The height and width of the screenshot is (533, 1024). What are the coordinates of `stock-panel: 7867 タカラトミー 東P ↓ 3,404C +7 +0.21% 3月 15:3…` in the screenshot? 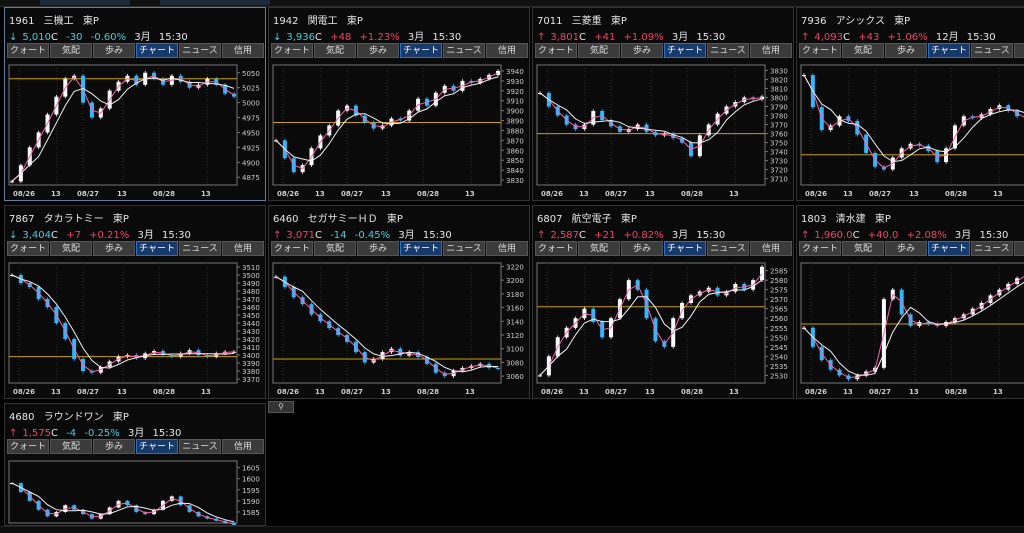 It's located at (135, 302).